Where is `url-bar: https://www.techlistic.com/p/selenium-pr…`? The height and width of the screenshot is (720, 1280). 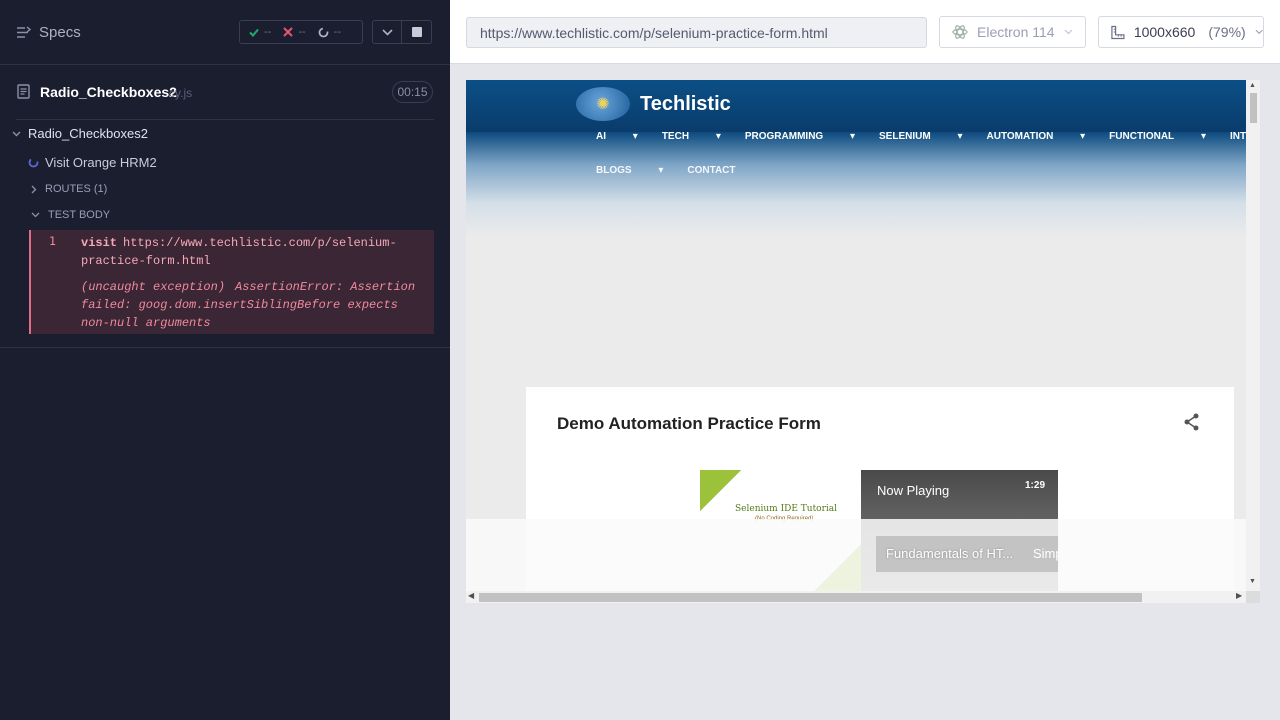 url-bar: https://www.techlistic.com/p/selenium-pr… is located at coordinates (696, 32).